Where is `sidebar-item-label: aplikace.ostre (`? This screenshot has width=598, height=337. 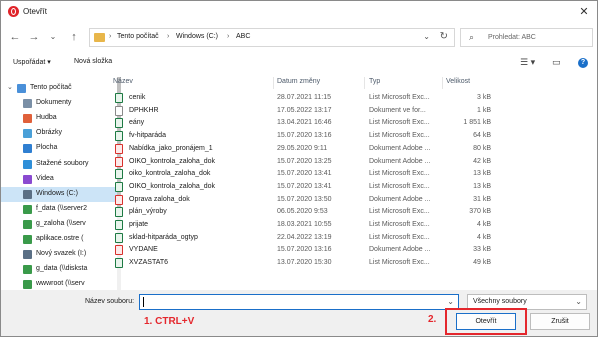 sidebar-item-label: aplikace.ostre ( is located at coordinates (60, 238).